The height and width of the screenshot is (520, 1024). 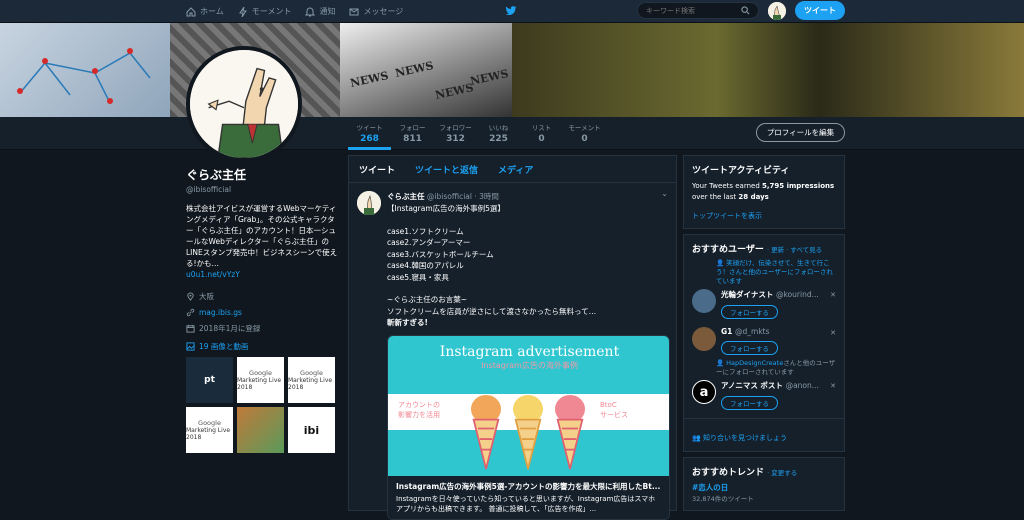 I want to click on nav-home: ホーム, so click(x=205, y=11).